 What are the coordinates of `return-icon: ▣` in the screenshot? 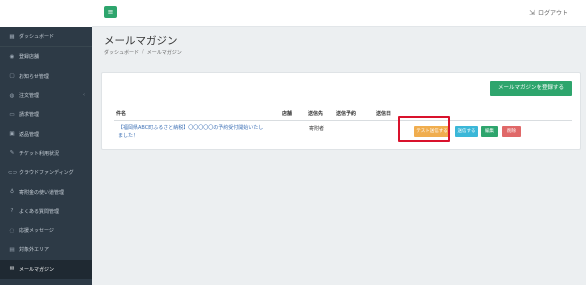 It's located at (12, 134).